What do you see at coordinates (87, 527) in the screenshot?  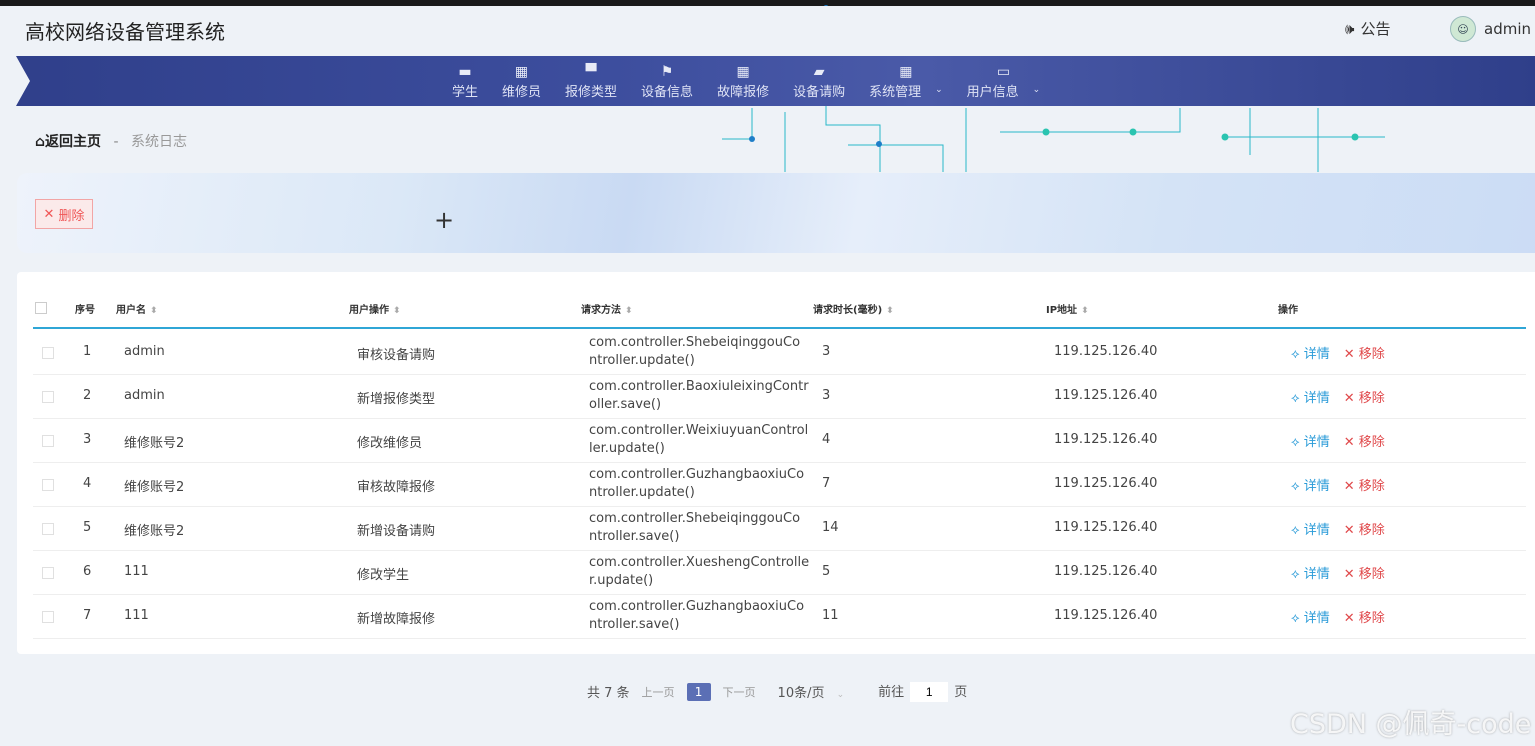 I see `cell-index: 5` at bounding box center [87, 527].